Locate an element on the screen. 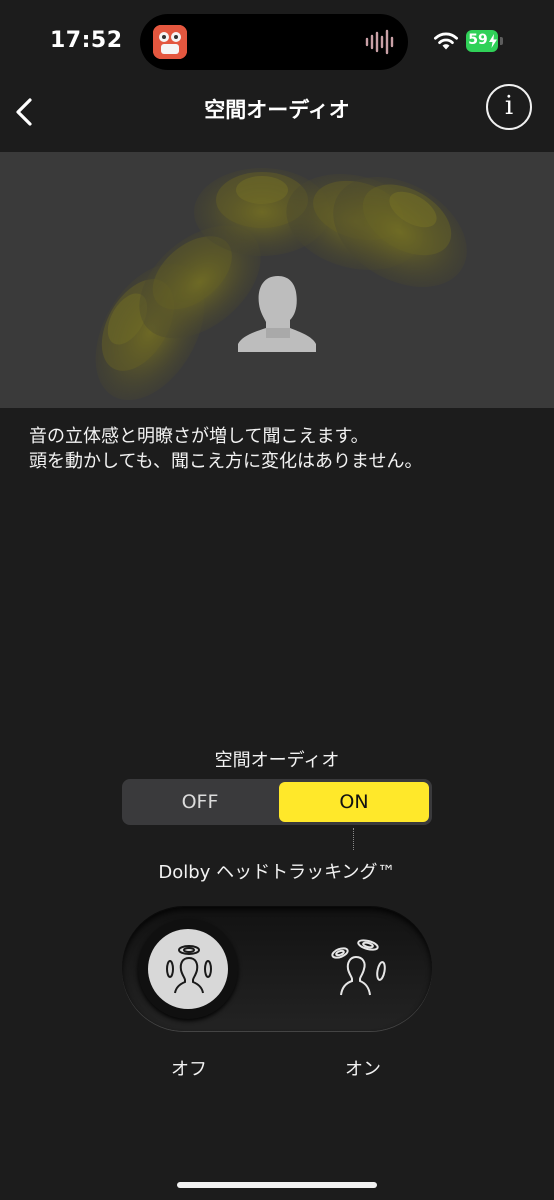 The width and height of the screenshot is (554, 1200). home-indicator is located at coordinates (277, 1185).